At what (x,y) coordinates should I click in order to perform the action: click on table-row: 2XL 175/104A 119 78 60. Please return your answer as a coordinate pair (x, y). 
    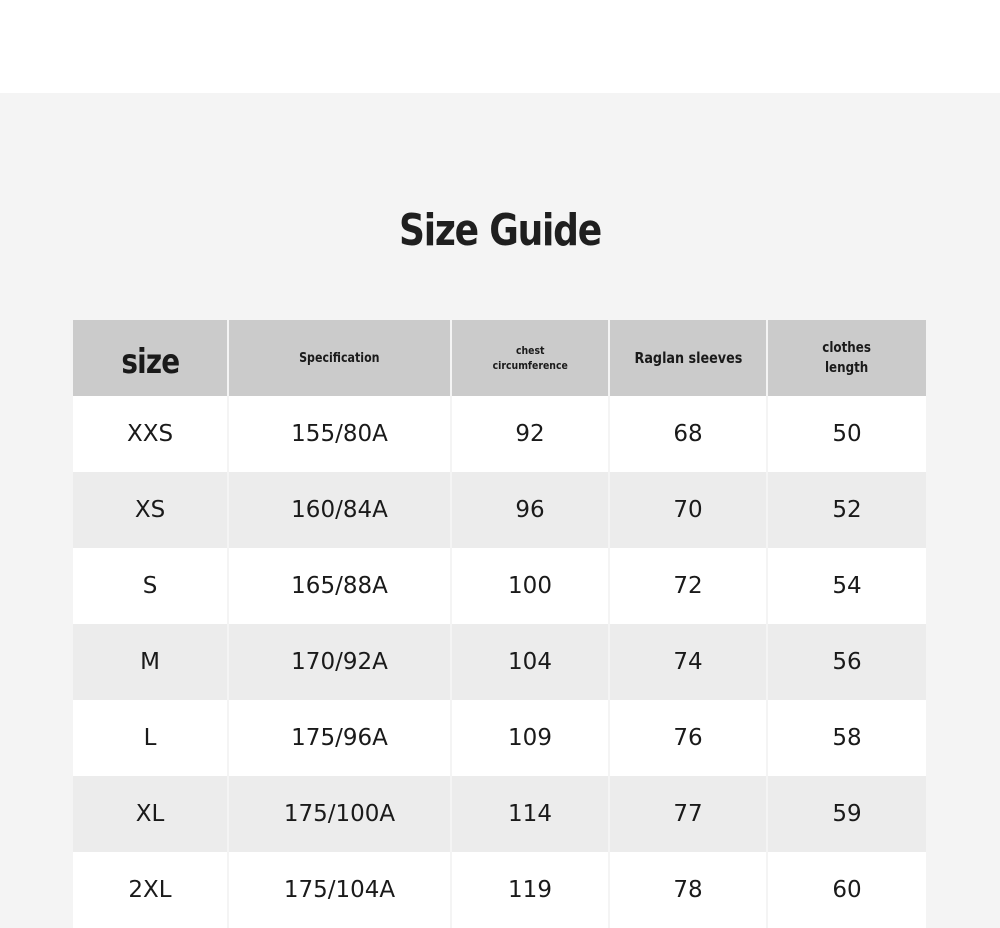
    Looking at the image, I should click on (499, 890).